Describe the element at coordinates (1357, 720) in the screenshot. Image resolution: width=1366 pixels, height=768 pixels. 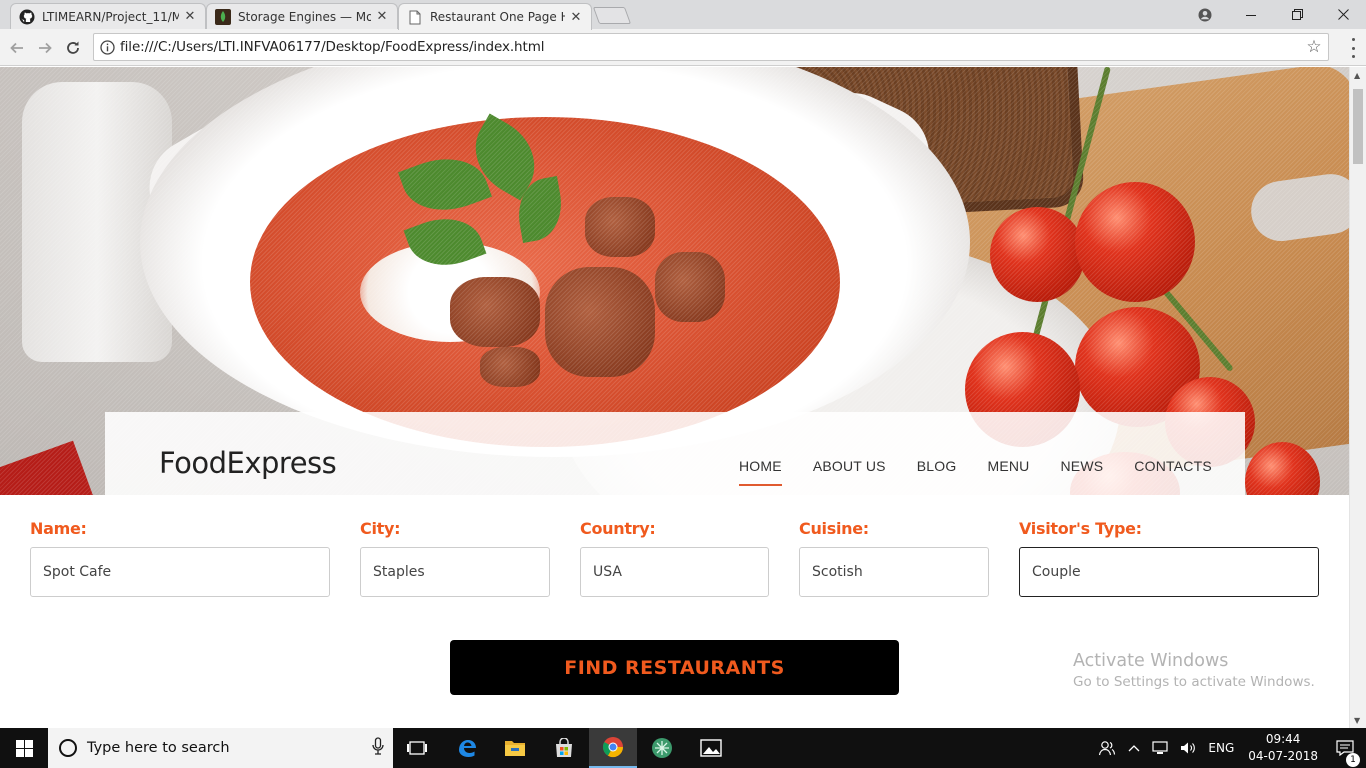
I see `scroll-down-arrow-icon: ▼` at that location.